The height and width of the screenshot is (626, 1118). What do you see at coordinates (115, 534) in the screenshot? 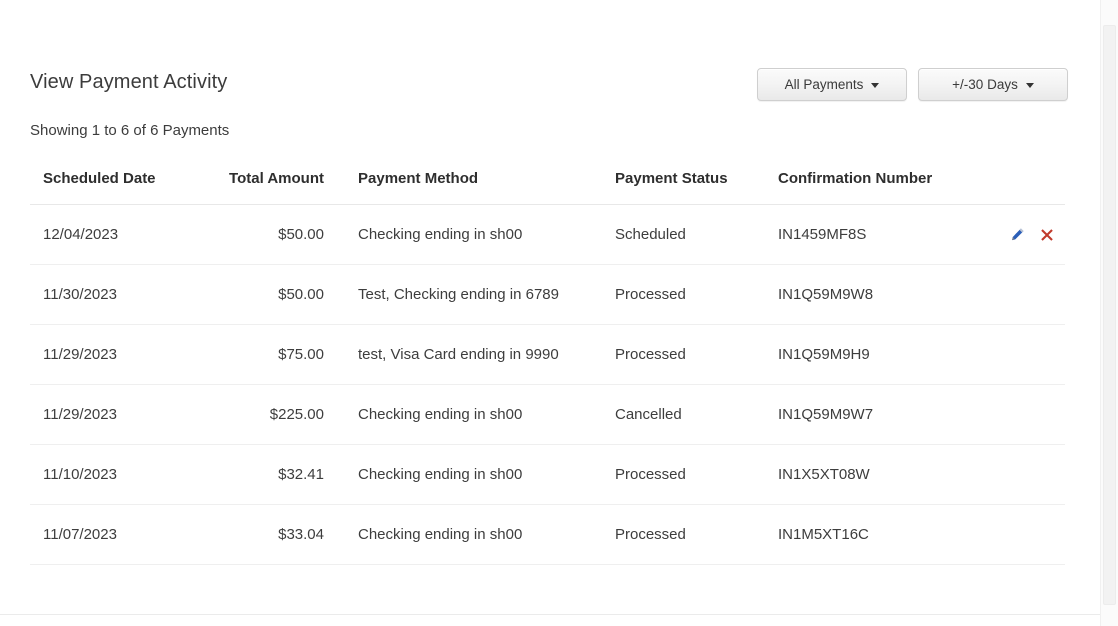
I see `cell-scheduled-date: 11/07/2023` at bounding box center [115, 534].